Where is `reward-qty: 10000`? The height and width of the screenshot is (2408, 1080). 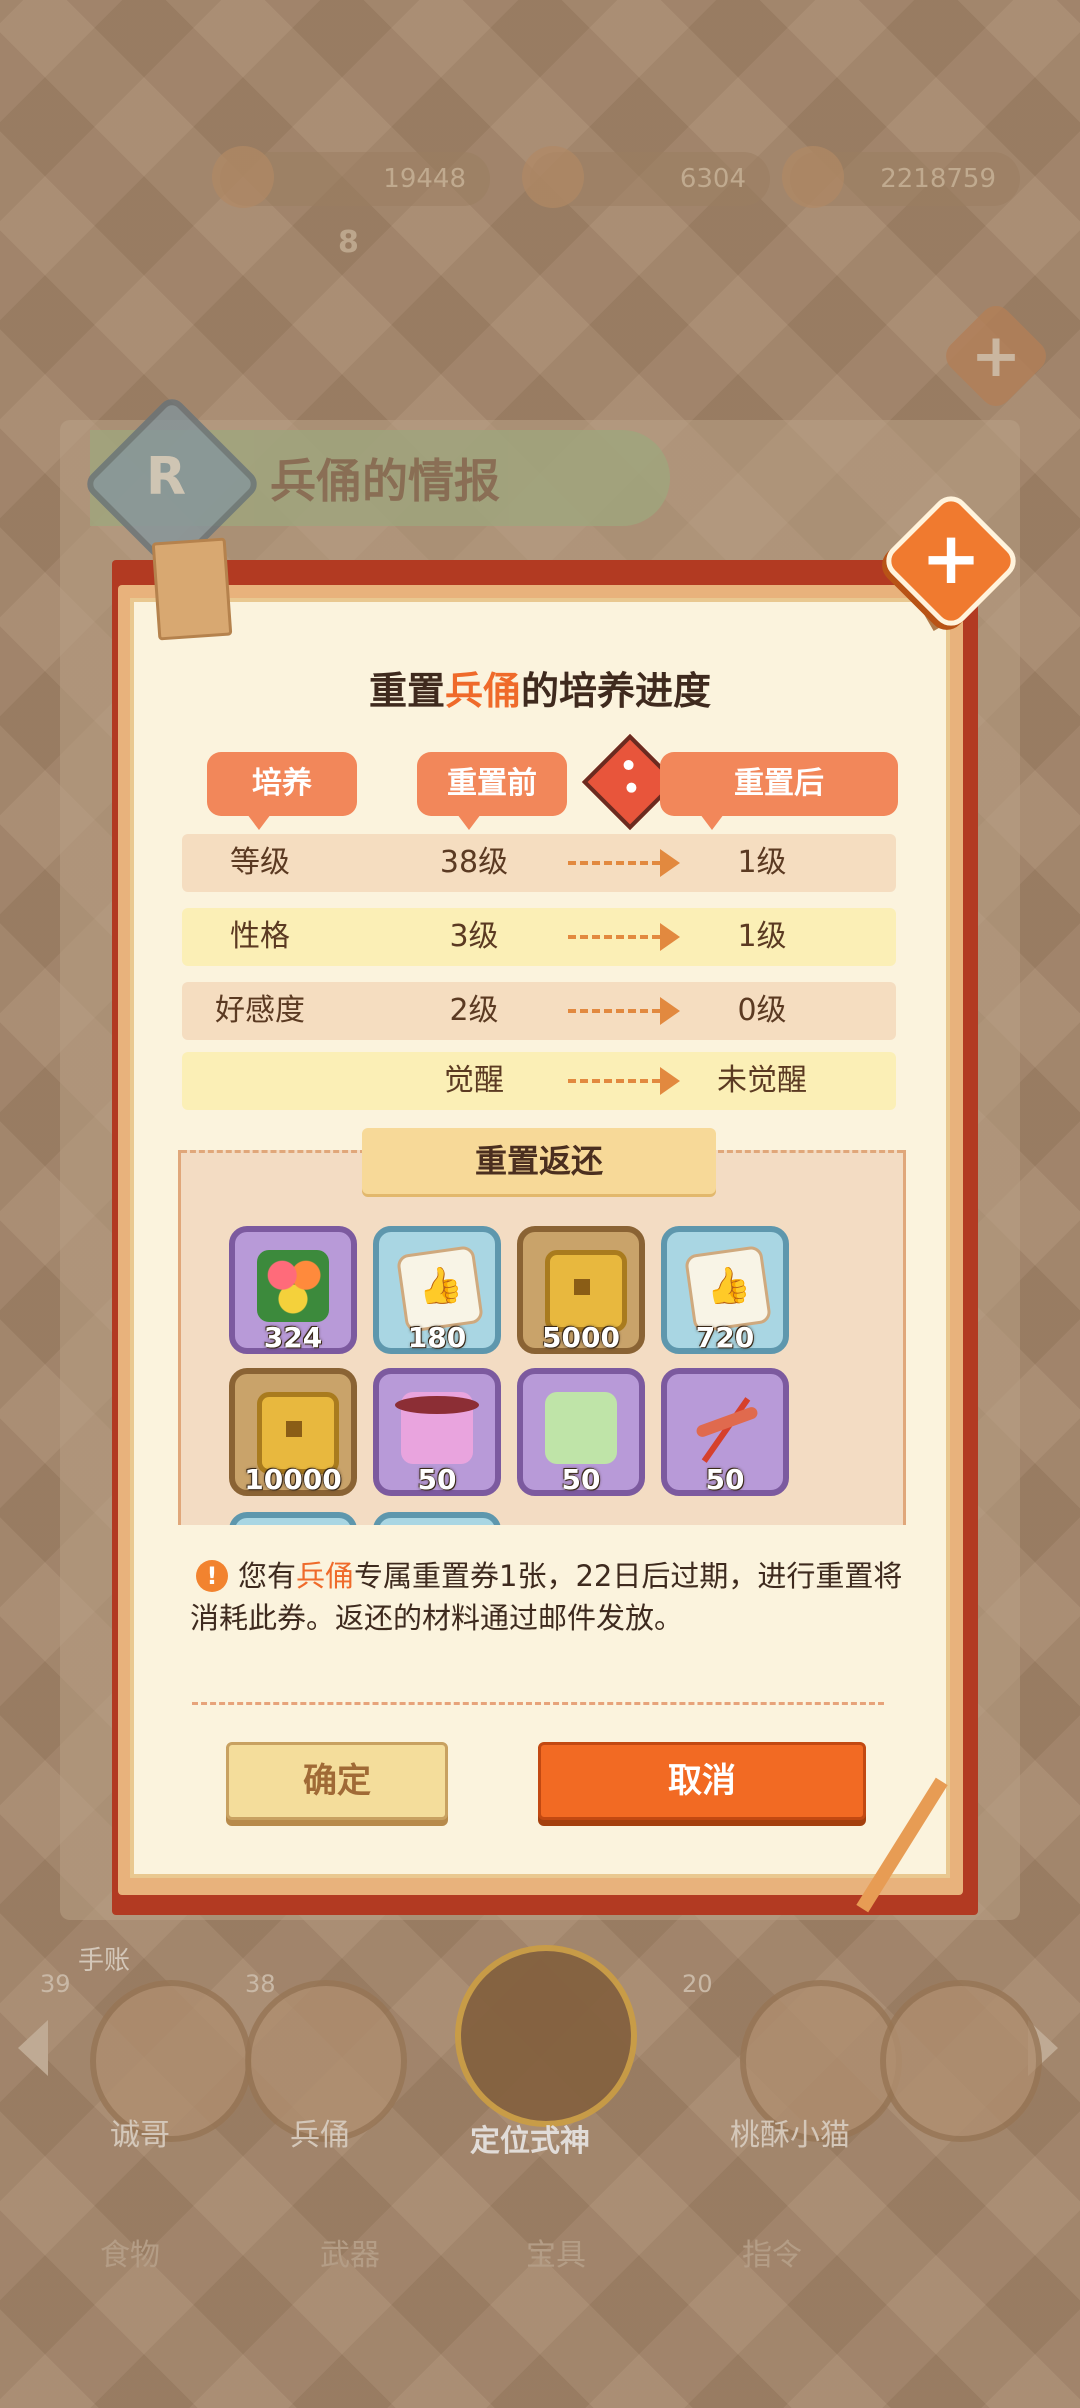 reward-qty: 10000 is located at coordinates (293, 1479).